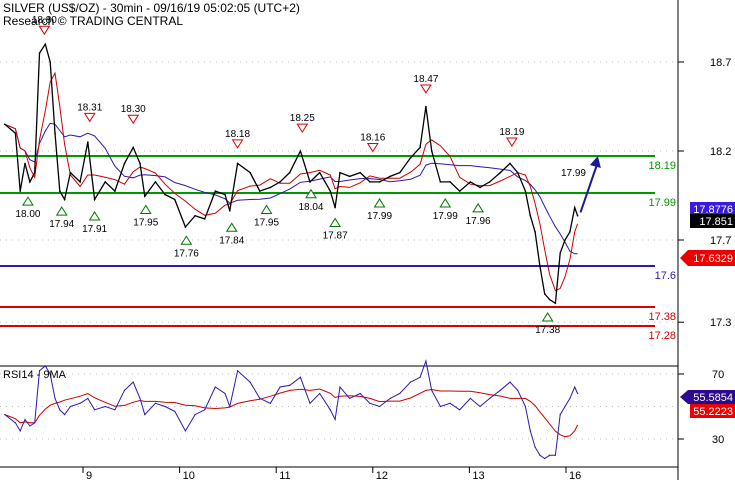 The height and width of the screenshot is (480, 735). What do you see at coordinates (662, 317) in the screenshot?
I see `level-label: 17.38` at bounding box center [662, 317].